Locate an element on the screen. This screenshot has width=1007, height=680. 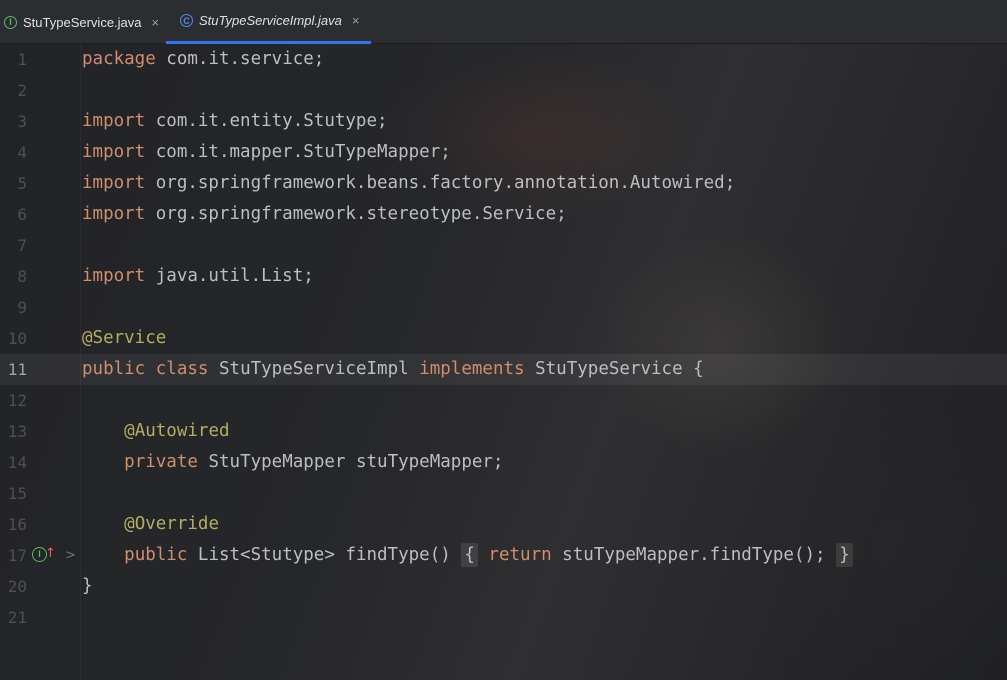
code-line: 21 is located at coordinates (503, 617).